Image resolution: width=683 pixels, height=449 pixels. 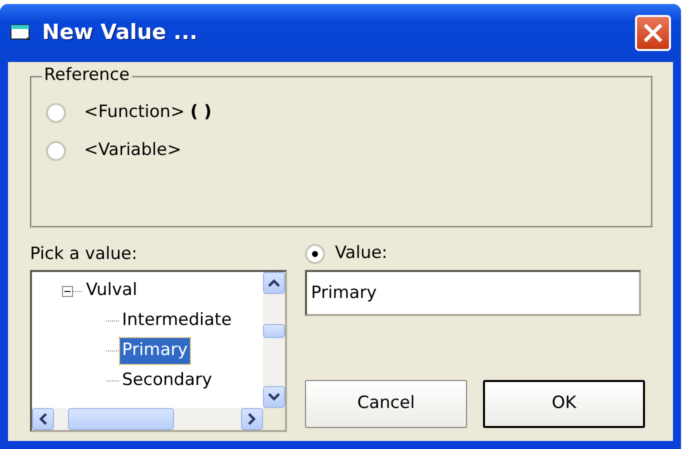 I want to click on chevron-left-icon, so click(x=43, y=419).